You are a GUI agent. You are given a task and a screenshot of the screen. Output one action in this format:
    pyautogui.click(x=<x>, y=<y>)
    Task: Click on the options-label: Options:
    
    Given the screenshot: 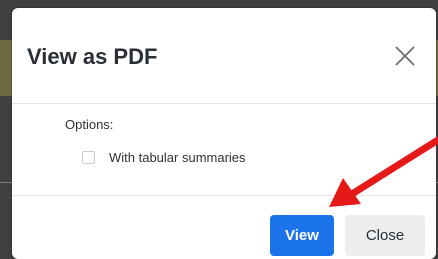 What is the action you would take?
    pyautogui.click(x=89, y=124)
    